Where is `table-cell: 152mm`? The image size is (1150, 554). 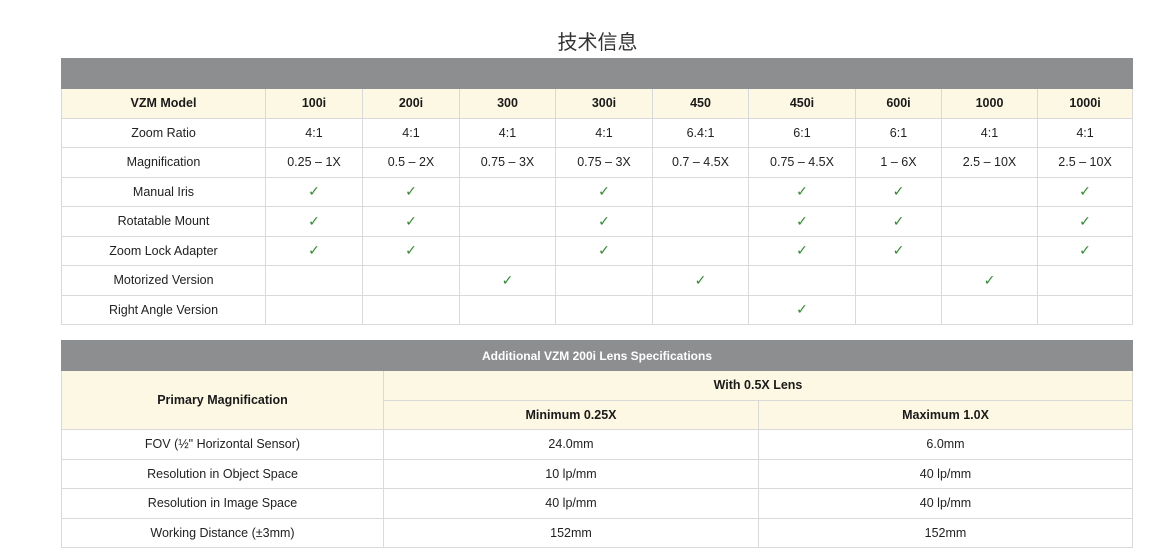
table-cell: 152mm is located at coordinates (945, 532).